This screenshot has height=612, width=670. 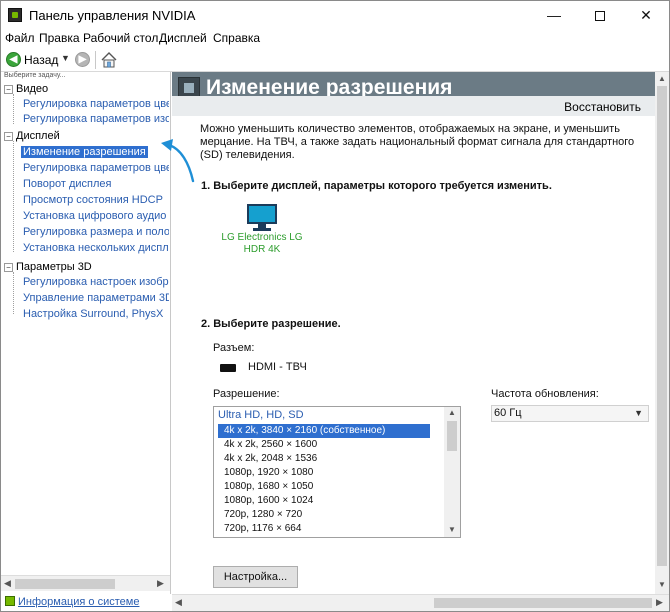 I want to click on restore-defaults-link: Восстановить, so click(x=602, y=107).